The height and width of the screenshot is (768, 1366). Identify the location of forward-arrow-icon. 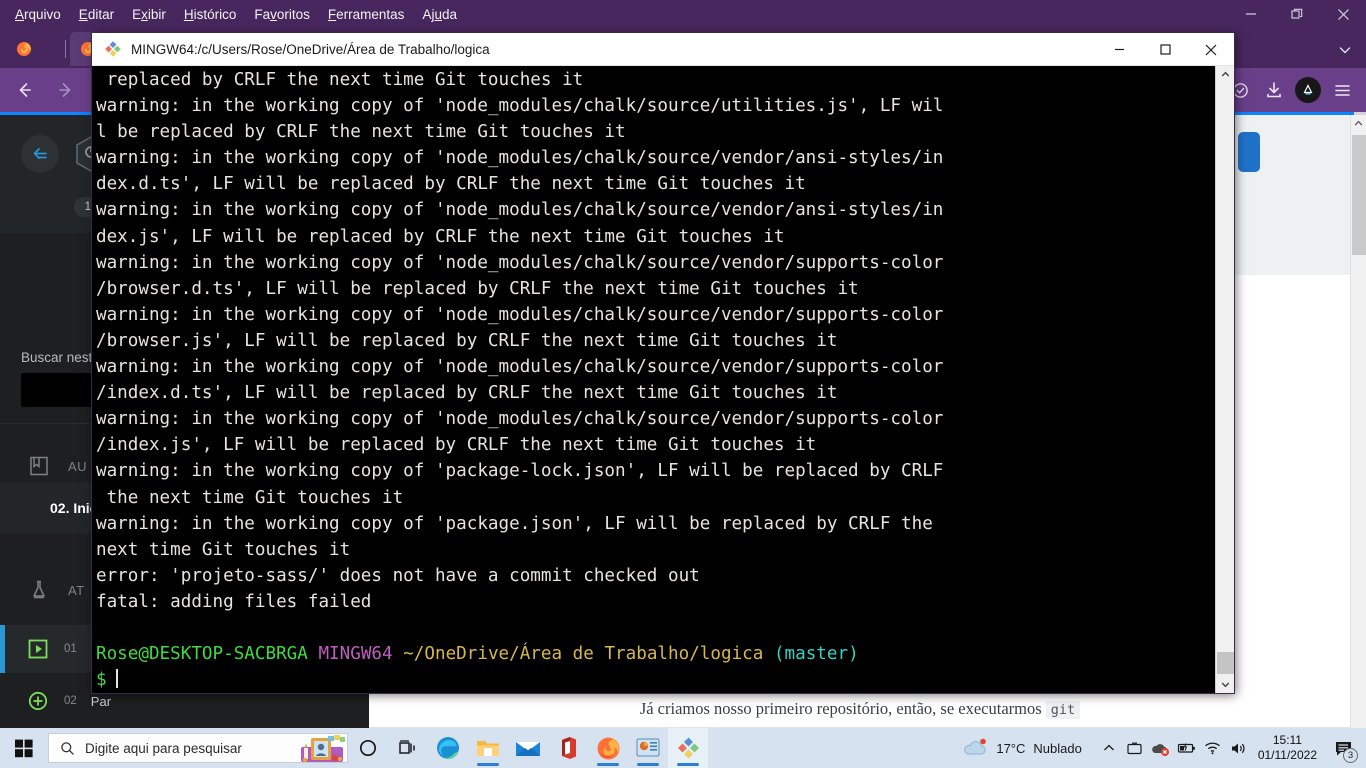
(65, 90).